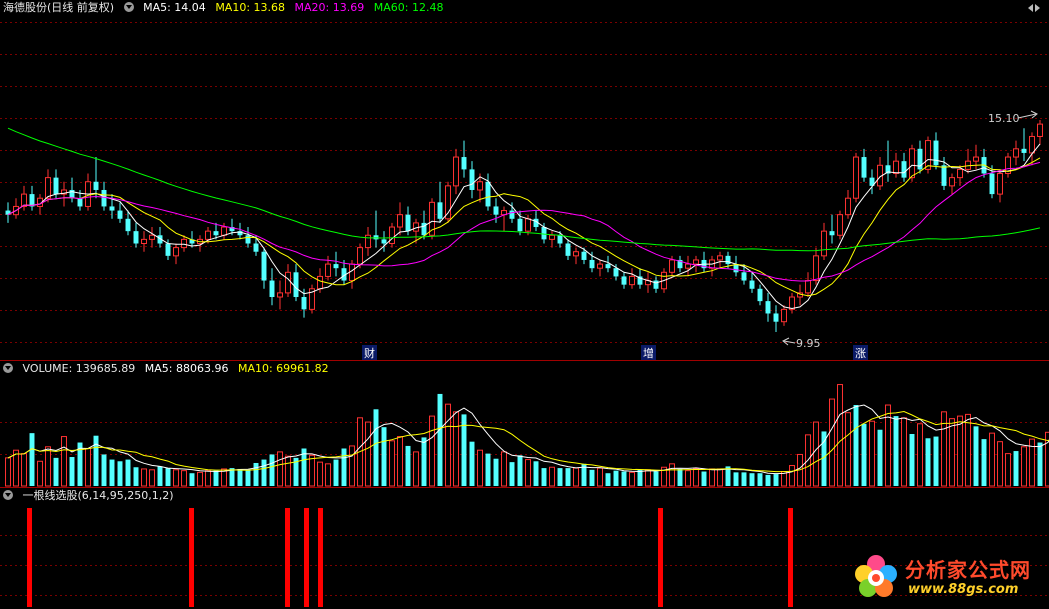 This screenshot has height=609, width=1049. What do you see at coordinates (860, 353) in the screenshot?
I see `event-marker-limit-up: 涨` at bounding box center [860, 353].